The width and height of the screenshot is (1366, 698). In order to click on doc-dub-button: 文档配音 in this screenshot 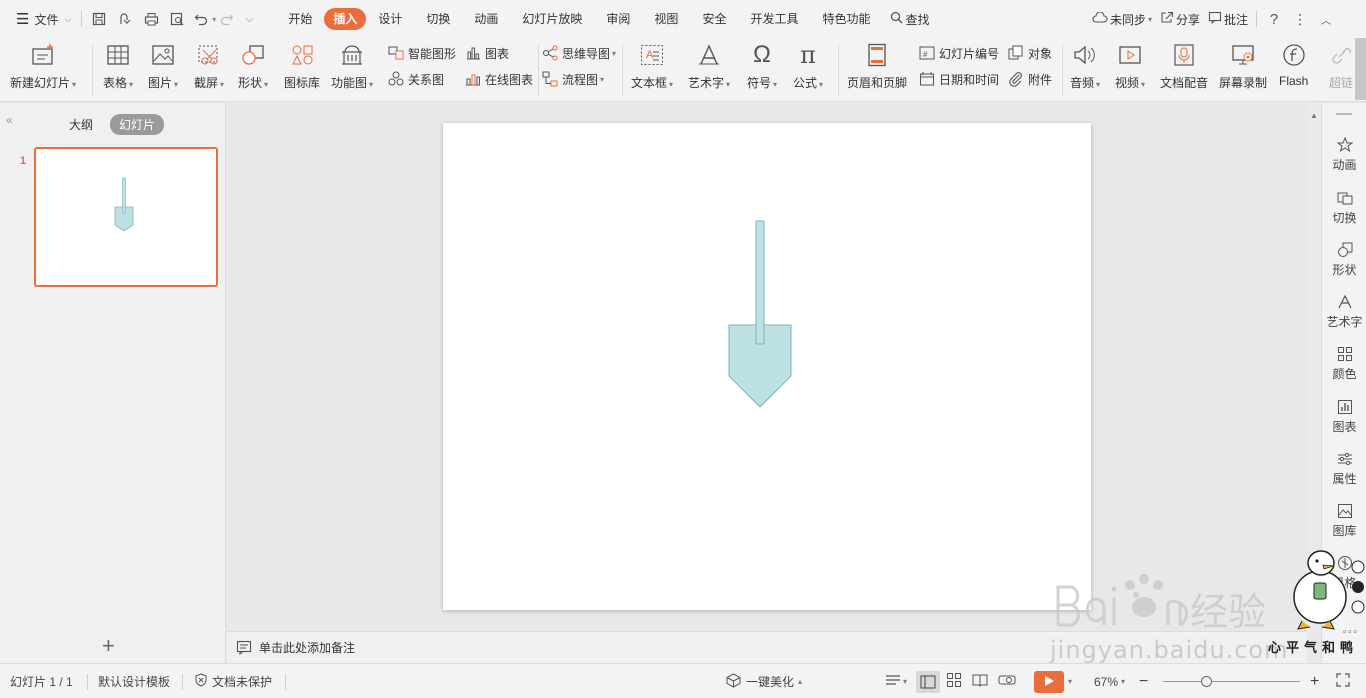, I will do `click(1184, 66)`.